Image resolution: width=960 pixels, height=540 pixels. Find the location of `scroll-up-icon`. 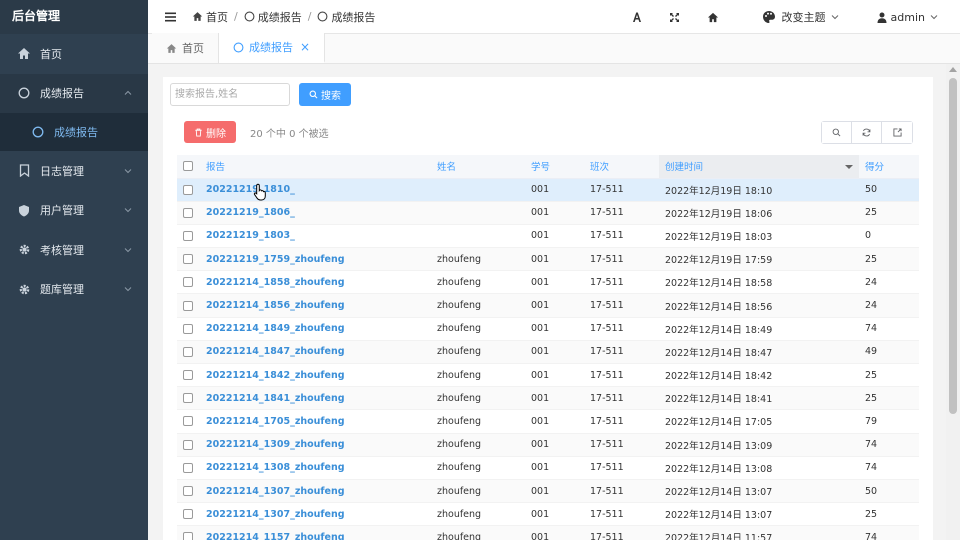

scroll-up-icon is located at coordinates (953, 69).